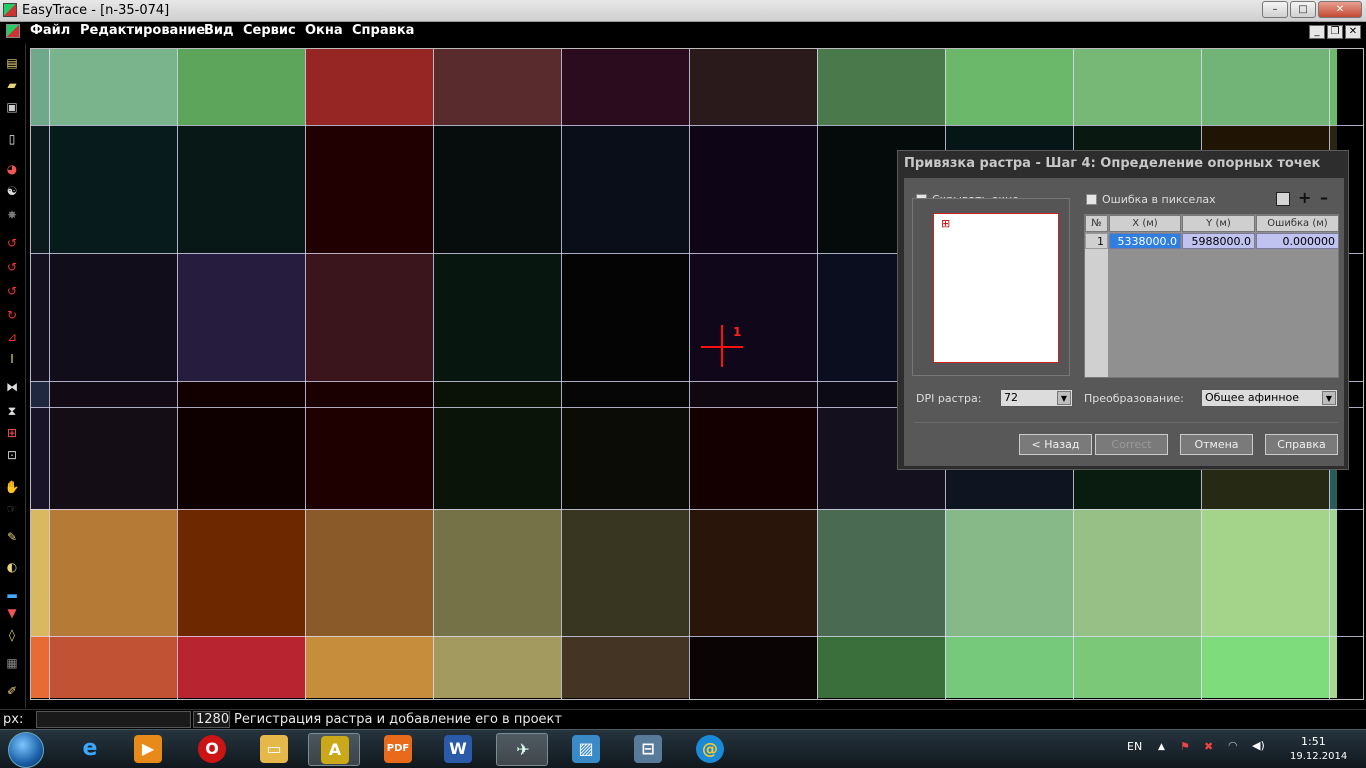 The width and height of the screenshot is (1366, 768). I want to click on table-cell-x: 5338000.0, so click(1145, 241).